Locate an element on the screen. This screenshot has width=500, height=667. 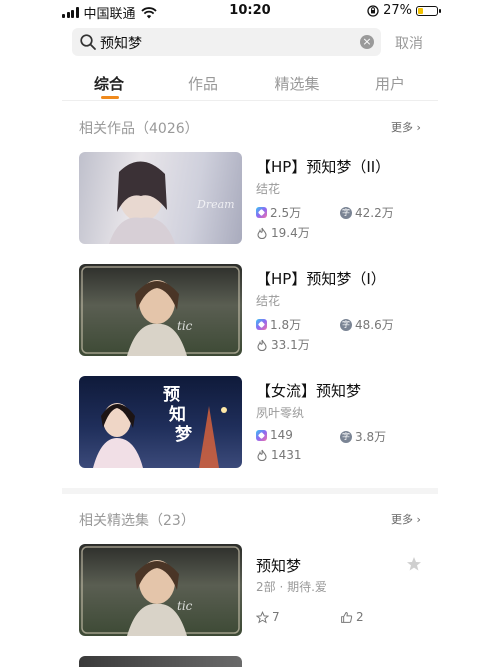
work-words-1: 字 42.2万 is located at coordinates (367, 212).